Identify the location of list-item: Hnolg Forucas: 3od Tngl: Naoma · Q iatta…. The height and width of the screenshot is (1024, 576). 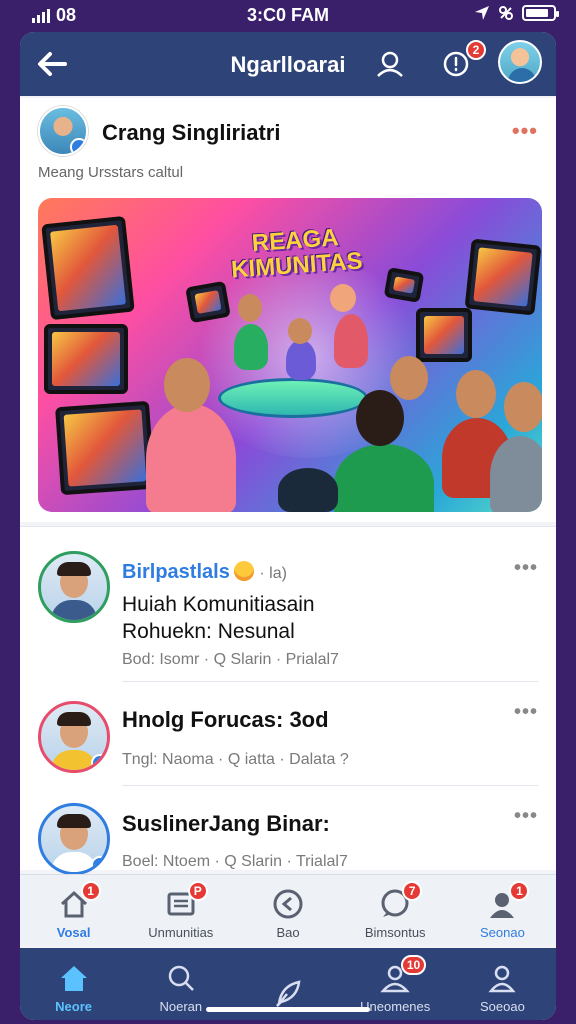
(288, 735).